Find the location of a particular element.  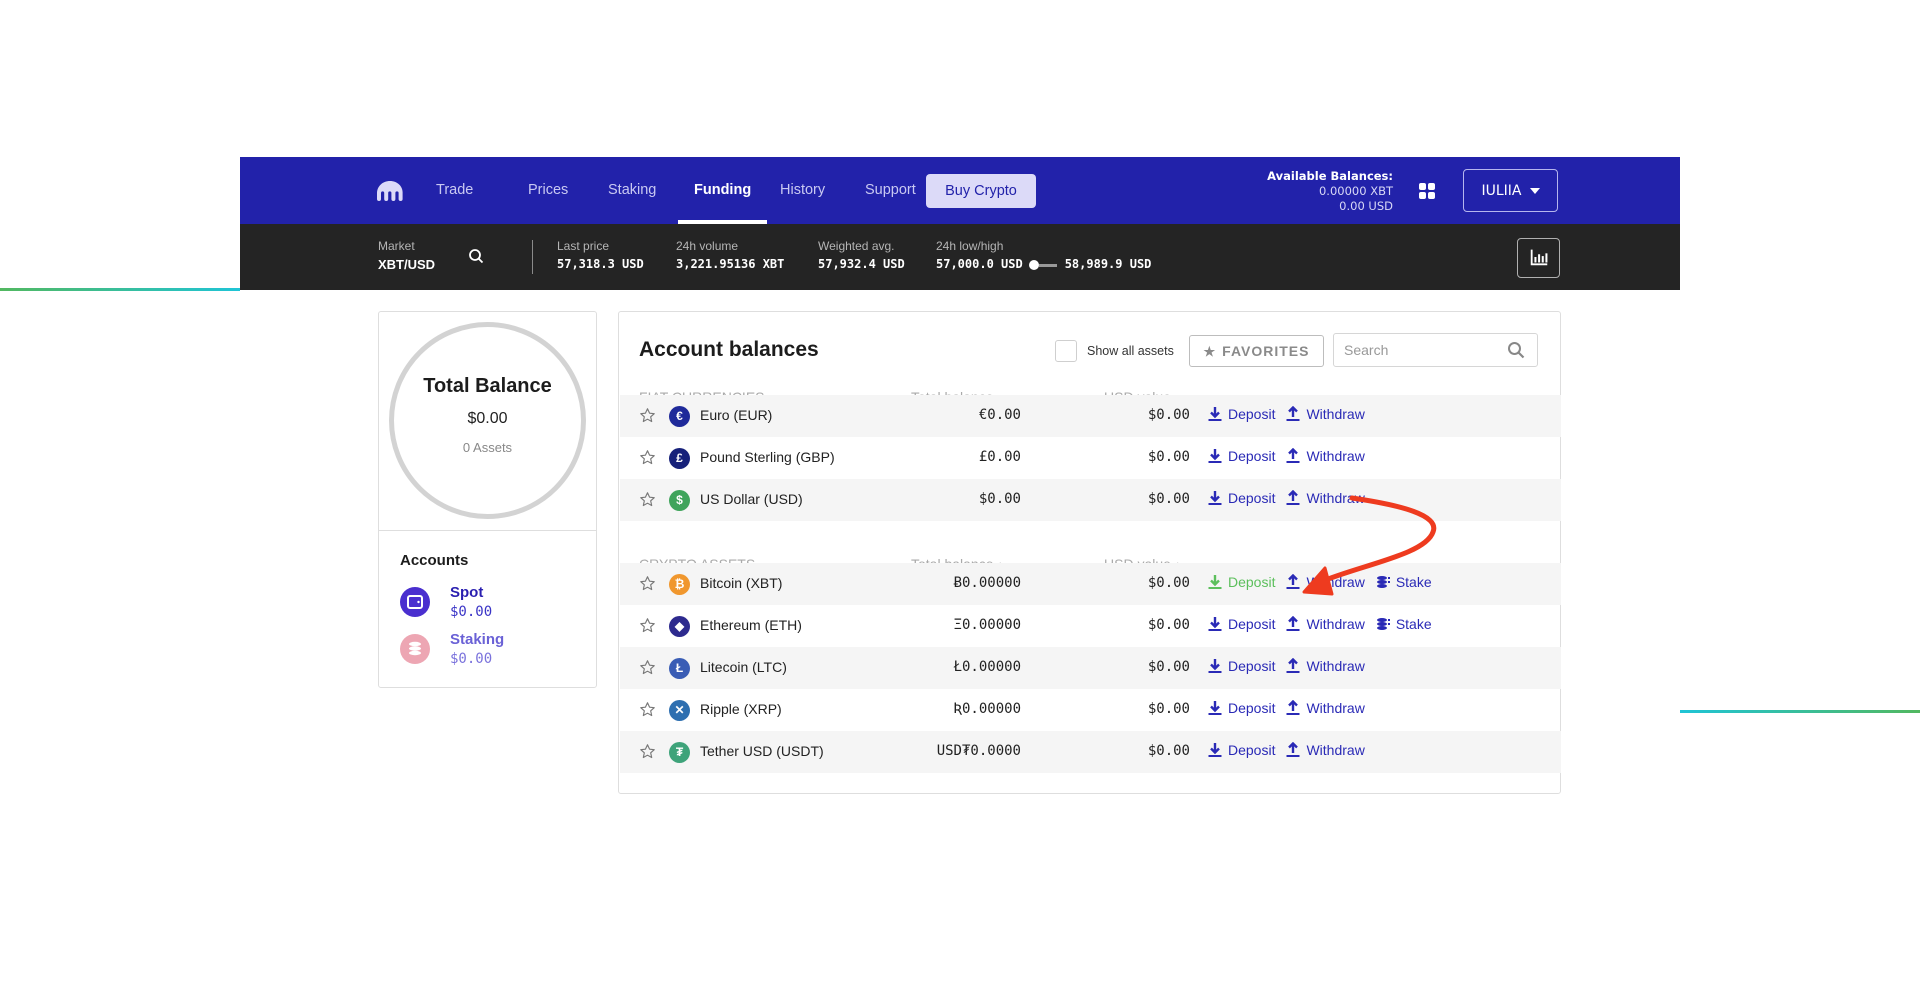

account-balances-title: Account balances is located at coordinates (729, 349).